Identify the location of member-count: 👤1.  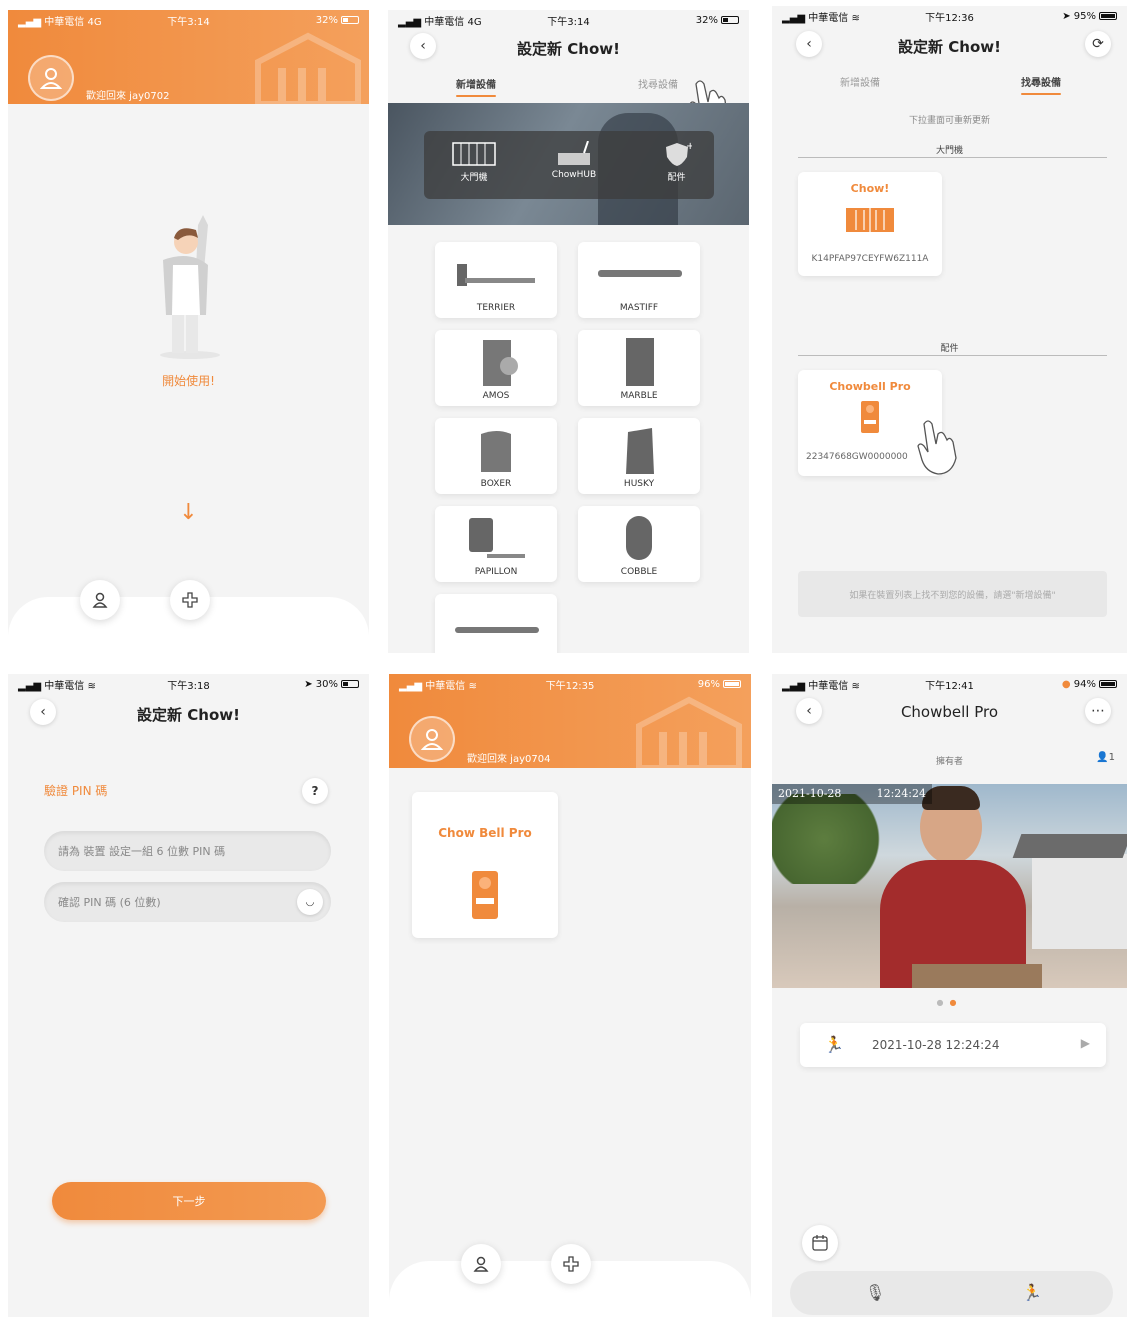
(1105, 757).